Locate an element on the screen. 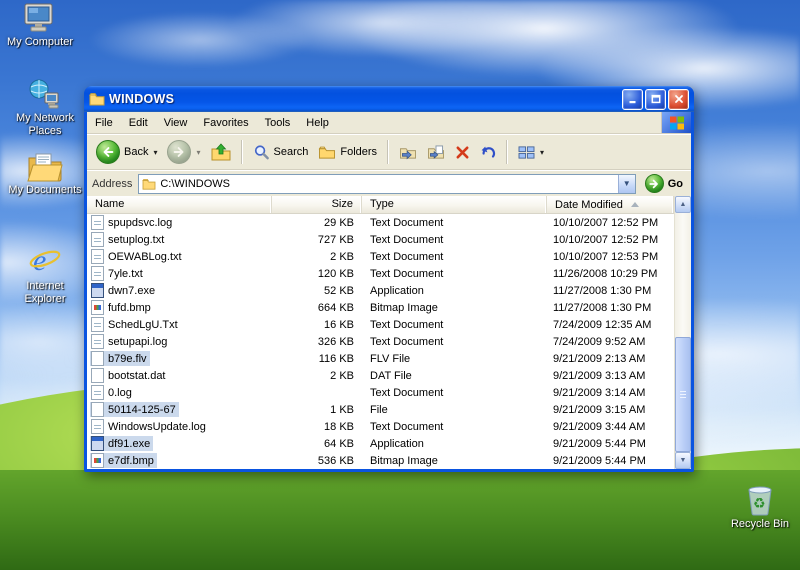 The width and height of the screenshot is (800, 570). file-name: dwn7.exe is located at coordinates (132, 290).